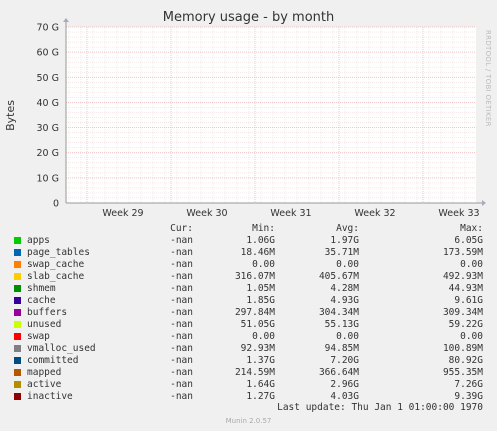  Describe the element at coordinates (465, 288) in the screenshot. I see `value-max: 44.93M` at that location.